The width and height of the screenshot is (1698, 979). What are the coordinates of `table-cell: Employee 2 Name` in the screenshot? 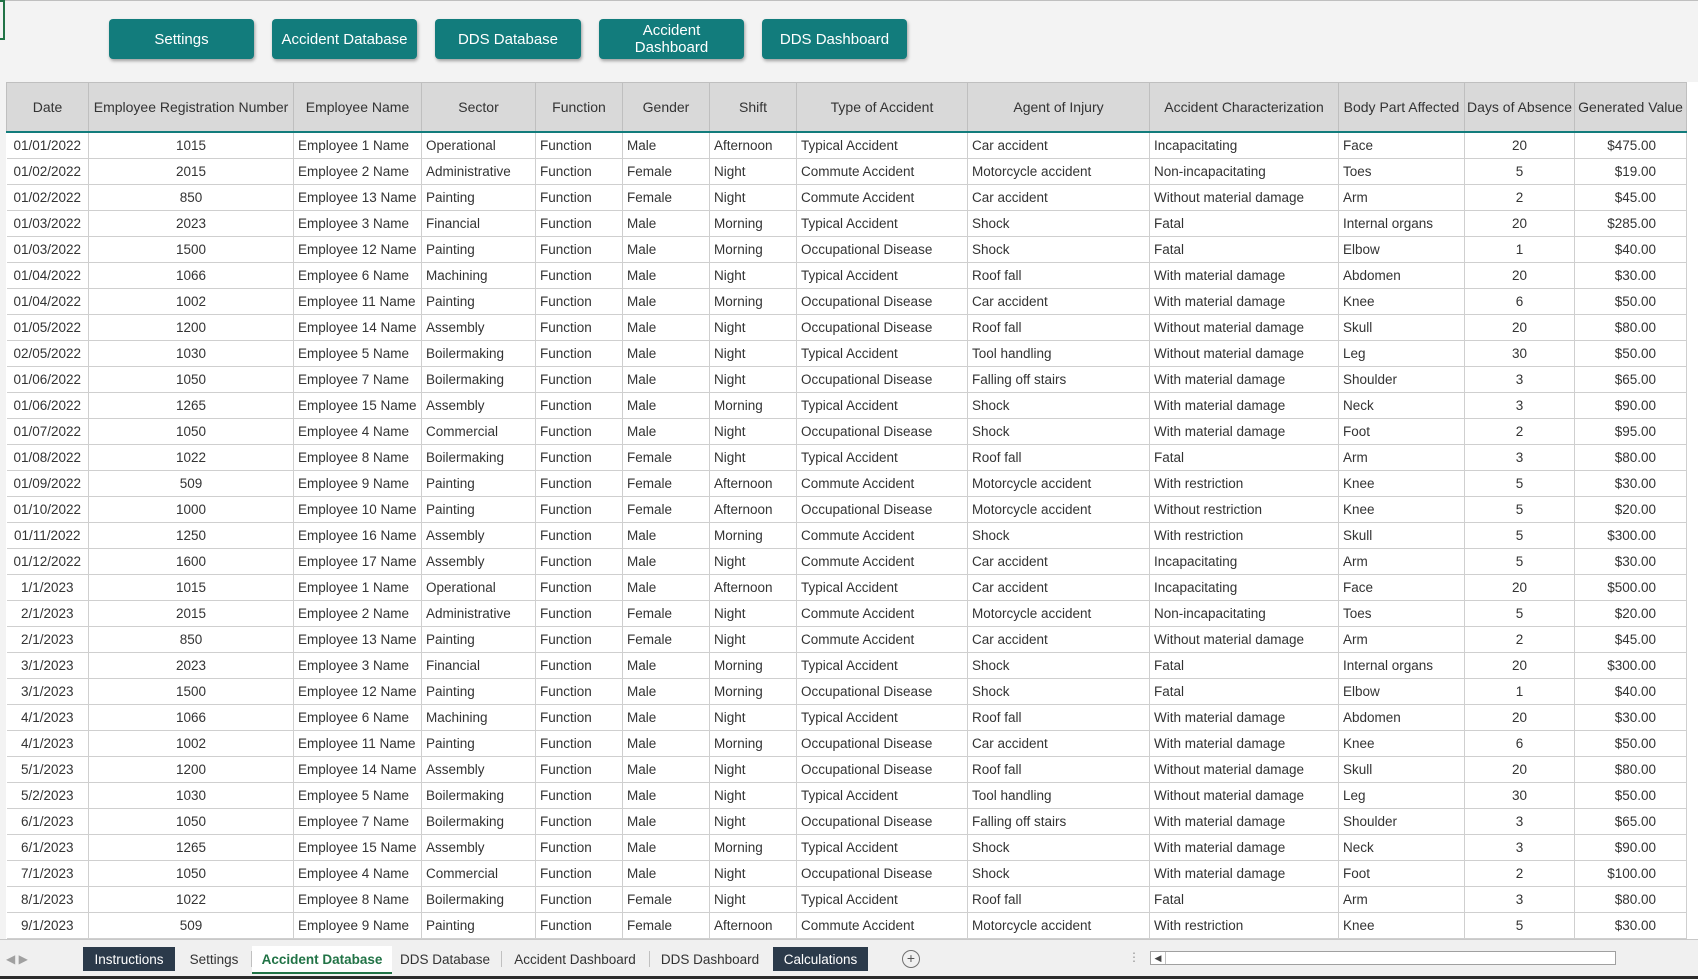 It's located at (358, 614).